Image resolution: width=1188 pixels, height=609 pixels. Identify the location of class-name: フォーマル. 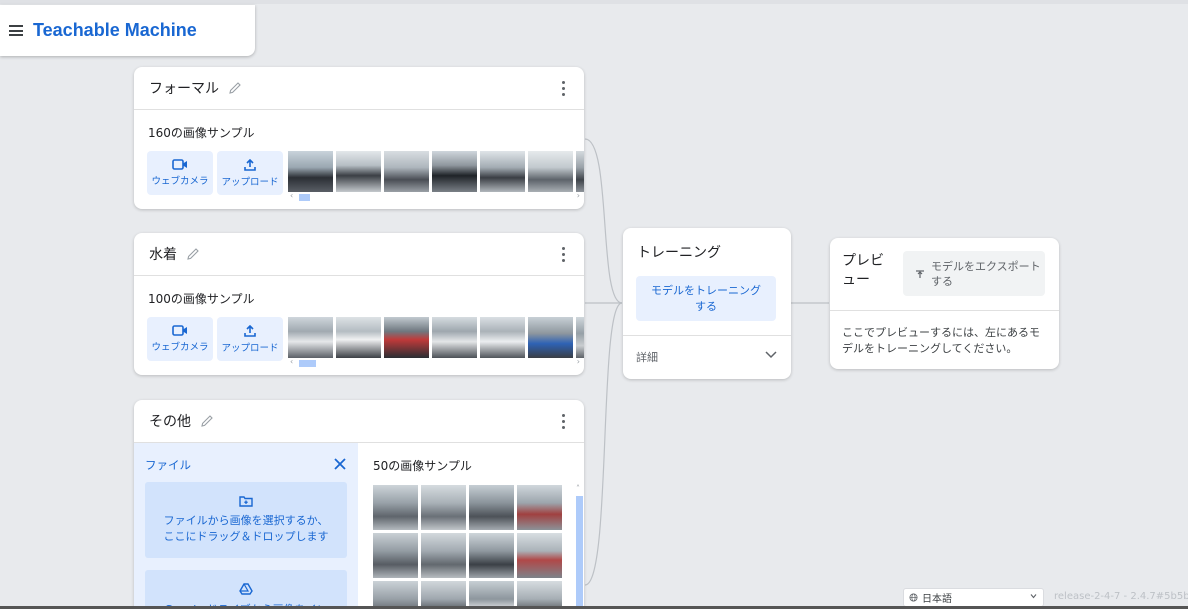
(184, 88).